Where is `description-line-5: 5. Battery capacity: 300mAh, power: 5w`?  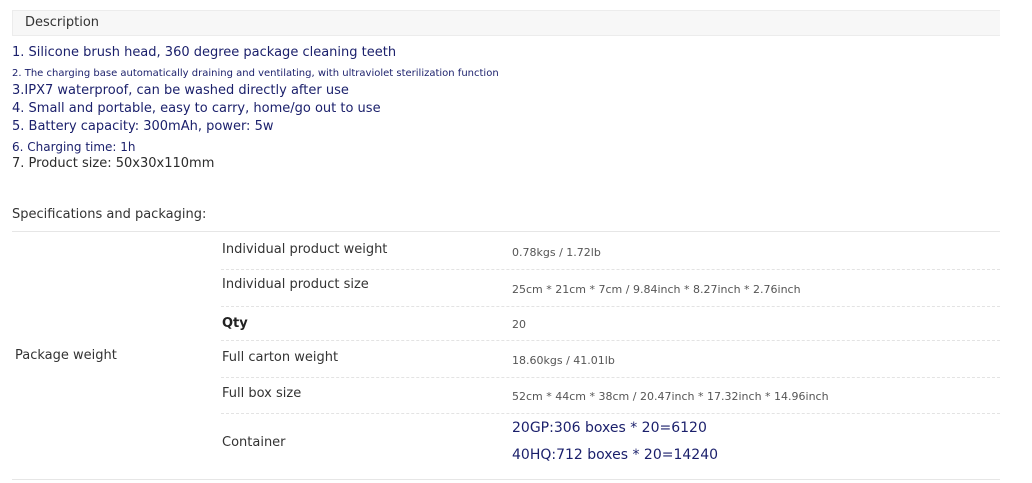 description-line-5: 5. Battery capacity: 300mAh, power: 5w is located at coordinates (143, 126).